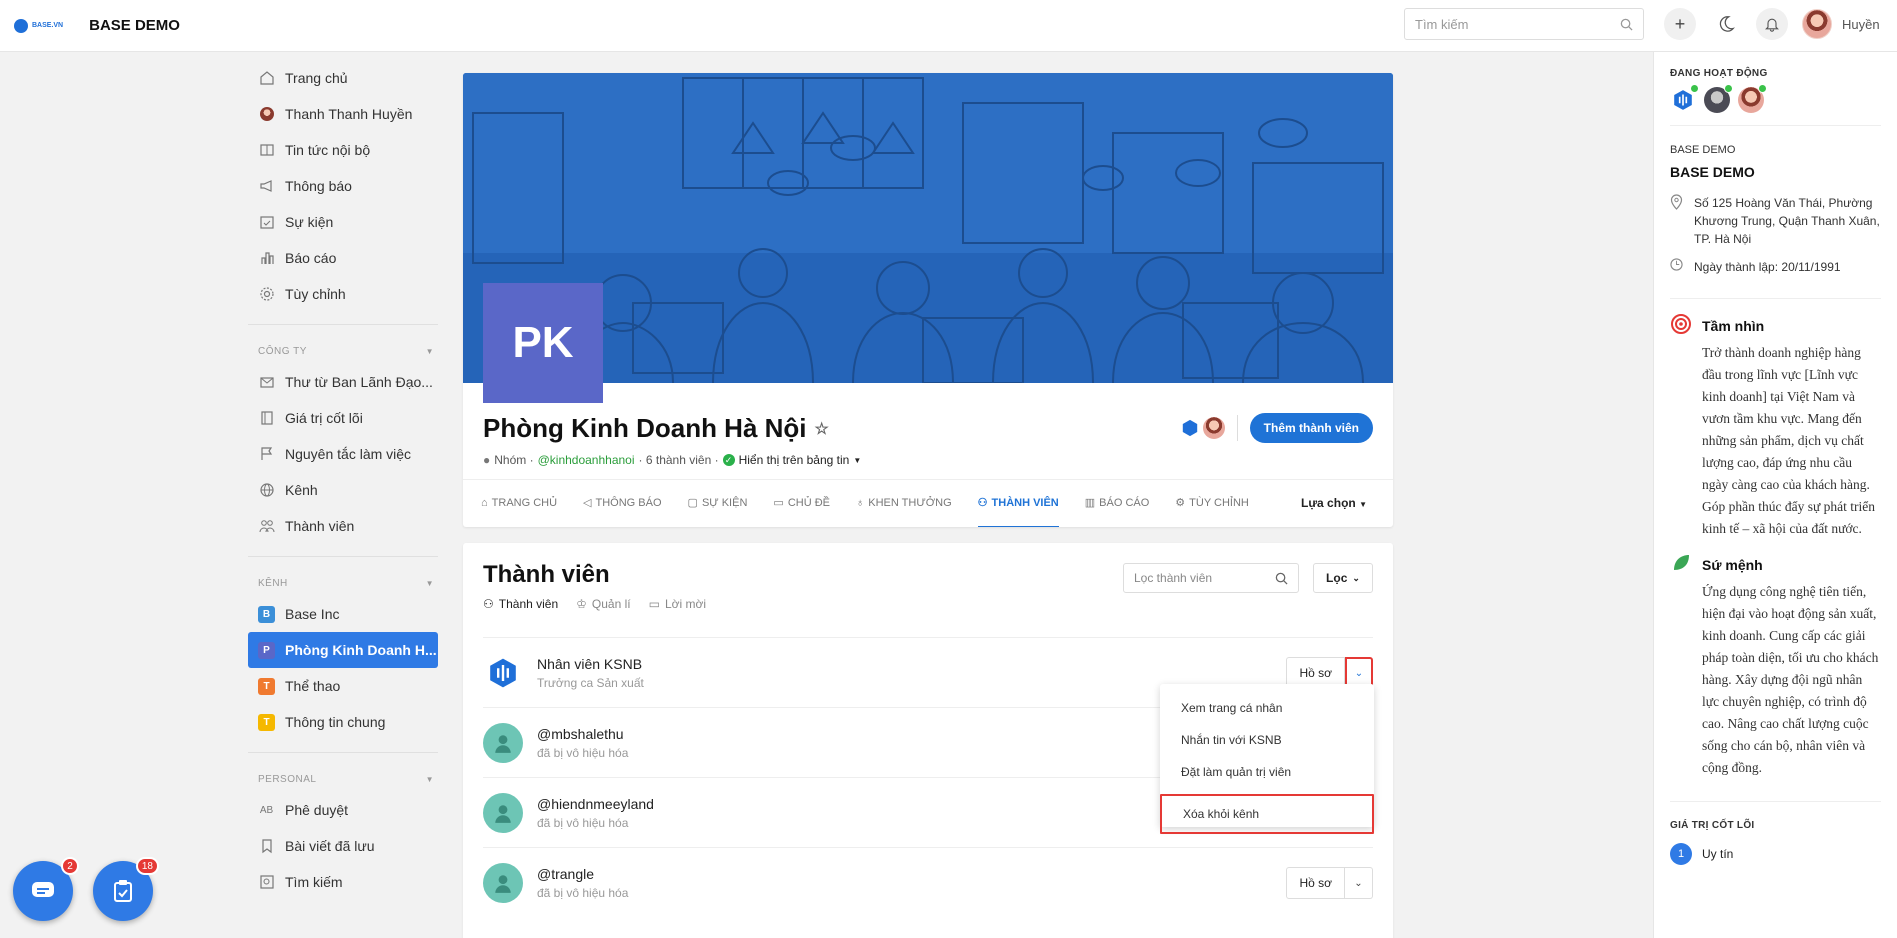 Image resolution: width=1897 pixels, height=938 pixels. What do you see at coordinates (1359, 673) in the screenshot?
I see `chevron-down-icon: ⌄` at bounding box center [1359, 673].